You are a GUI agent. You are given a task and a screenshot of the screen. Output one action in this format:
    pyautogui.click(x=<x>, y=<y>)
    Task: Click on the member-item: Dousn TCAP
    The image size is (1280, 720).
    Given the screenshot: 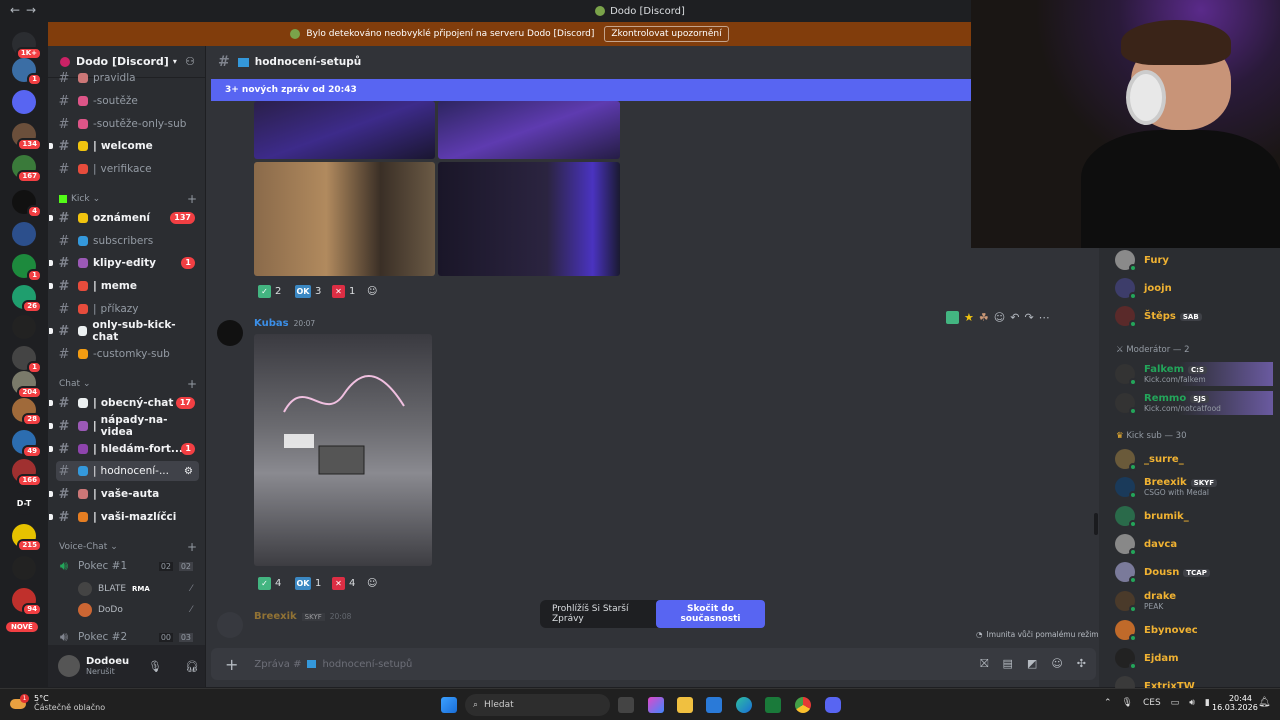 What is the action you would take?
    pyautogui.click(x=1162, y=572)
    